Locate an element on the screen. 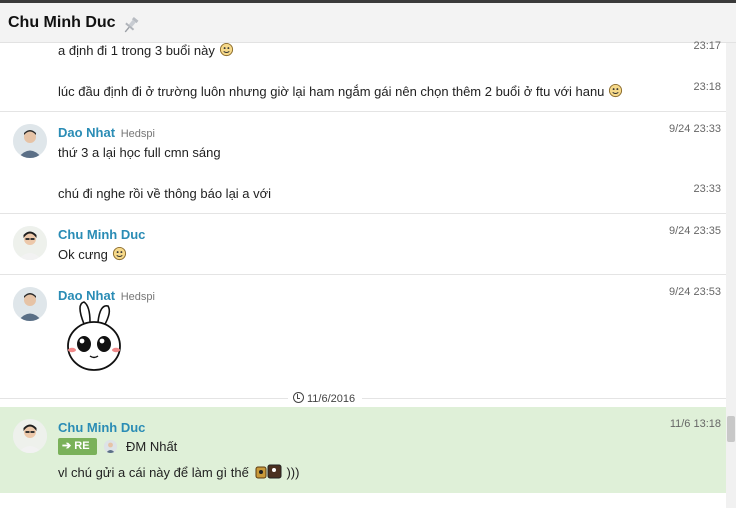  message-time: 23:18 is located at coordinates (707, 87).